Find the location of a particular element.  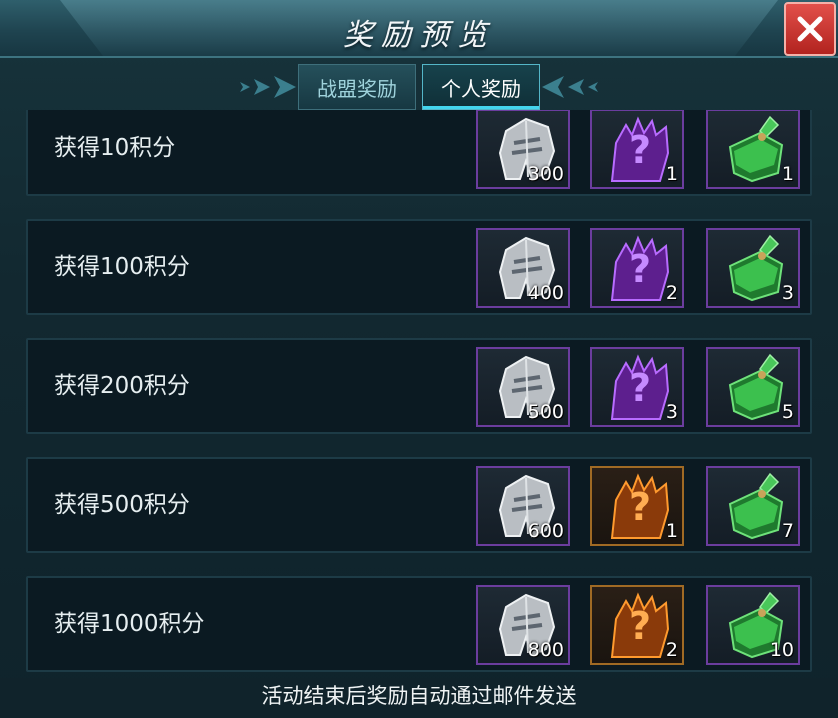

close-button is located at coordinates (810, 29).